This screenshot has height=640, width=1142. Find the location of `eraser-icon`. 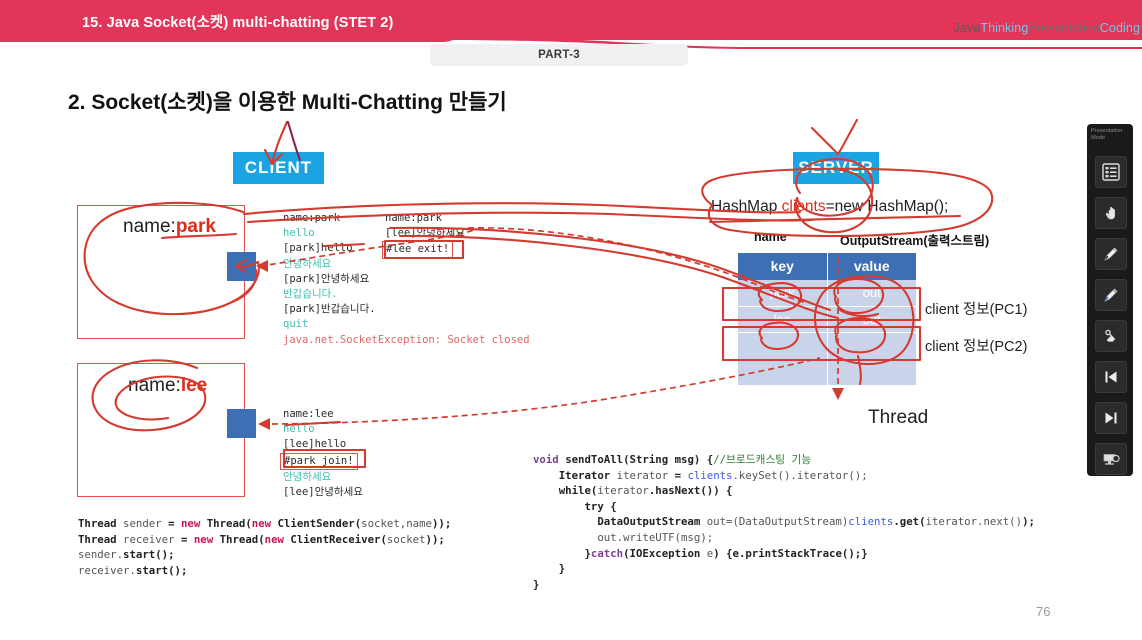

eraser-icon is located at coordinates (1111, 336).